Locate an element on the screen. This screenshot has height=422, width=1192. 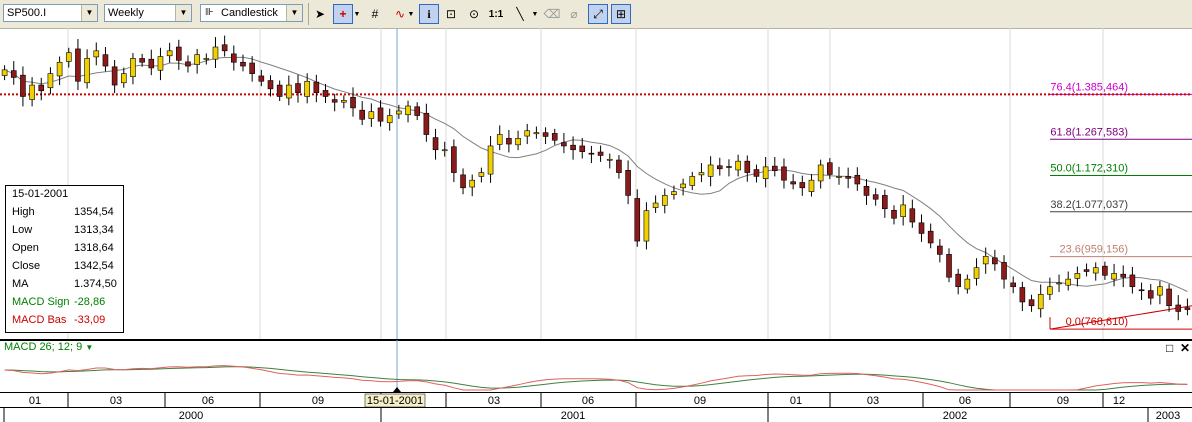
close-icon: ✕ is located at coordinates (1185, 348).